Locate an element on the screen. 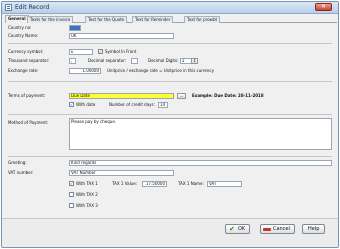  tax1-name-label: TAX 1 Name: is located at coordinates (191, 183).